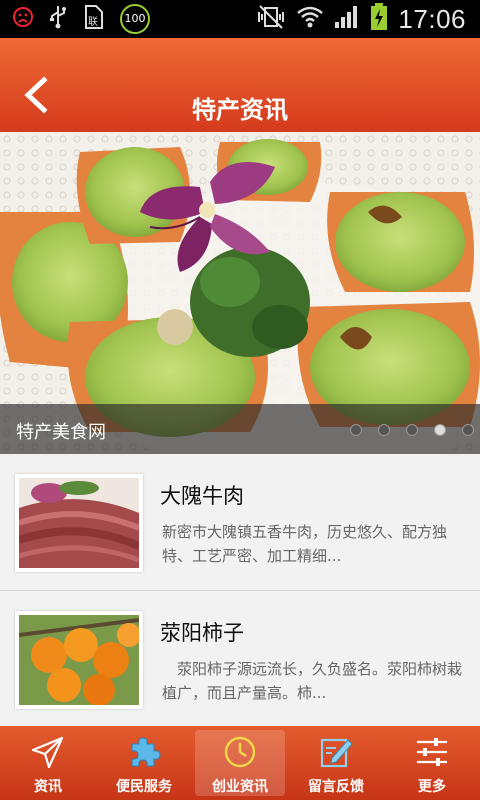 The height and width of the screenshot is (800, 480). What do you see at coordinates (48, 787) in the screenshot?
I see `tab-label: 资讯` at bounding box center [48, 787].